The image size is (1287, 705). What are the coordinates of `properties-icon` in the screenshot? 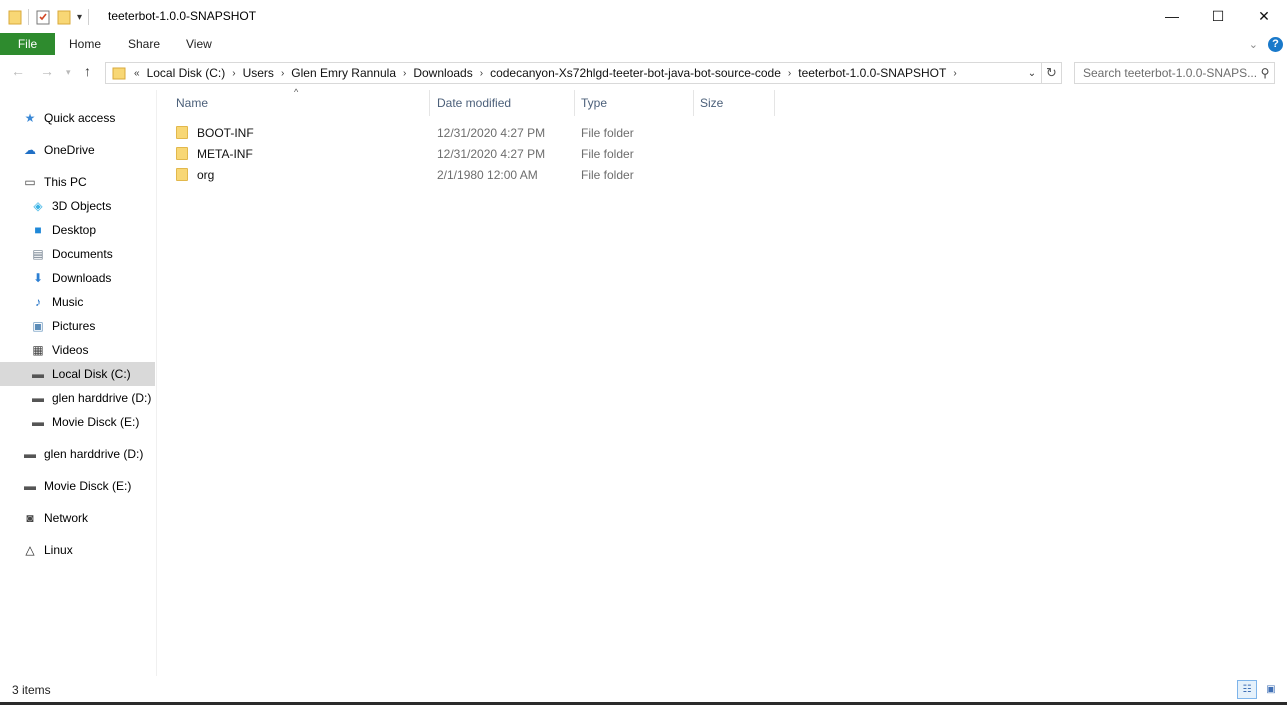 It's located at (43, 17).